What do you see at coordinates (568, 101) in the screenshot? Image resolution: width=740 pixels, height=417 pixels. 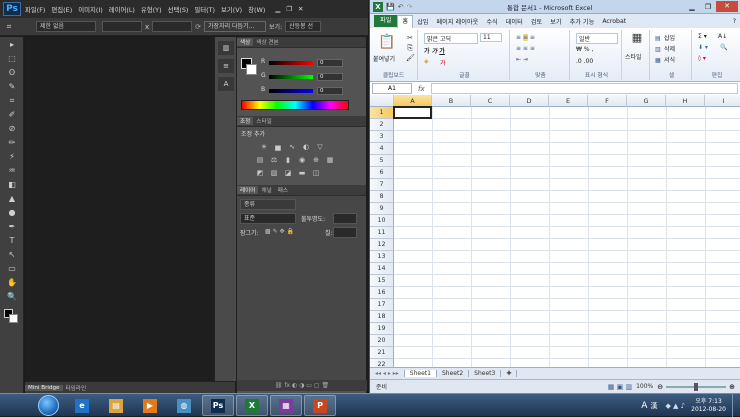 I see `column-header-e: E` at bounding box center [568, 101].